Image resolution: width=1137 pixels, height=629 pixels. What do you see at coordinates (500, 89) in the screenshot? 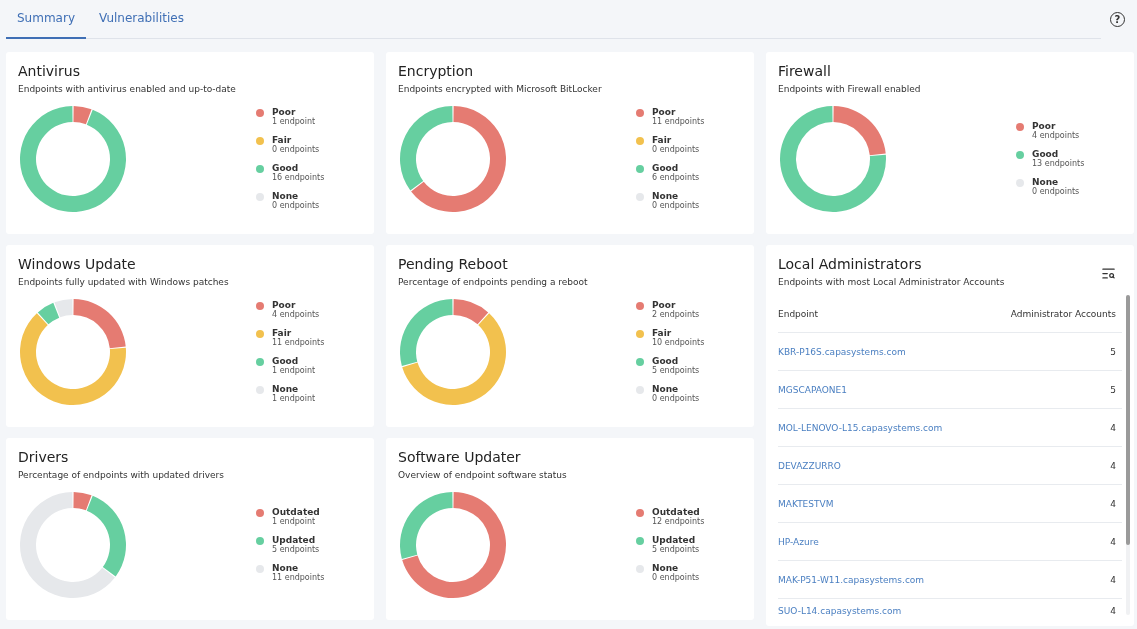
I see `card-subtitle: Endpoints encrypted with Microsoft BitLocker` at bounding box center [500, 89].